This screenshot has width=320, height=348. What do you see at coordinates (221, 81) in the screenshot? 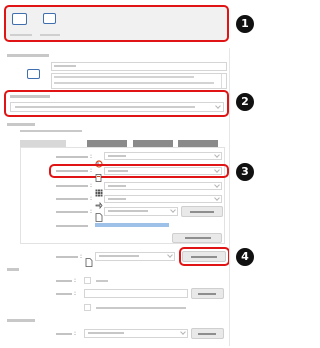
I see `entry-scrollbar` at bounding box center [221, 81].